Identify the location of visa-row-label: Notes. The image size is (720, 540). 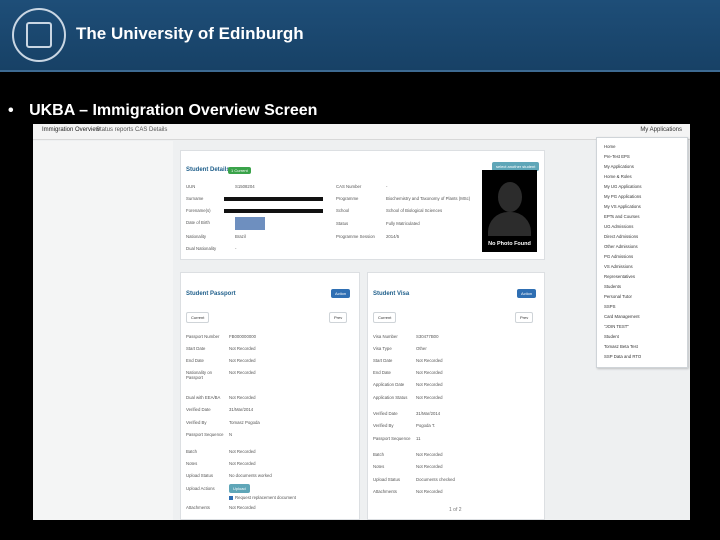
(379, 466).